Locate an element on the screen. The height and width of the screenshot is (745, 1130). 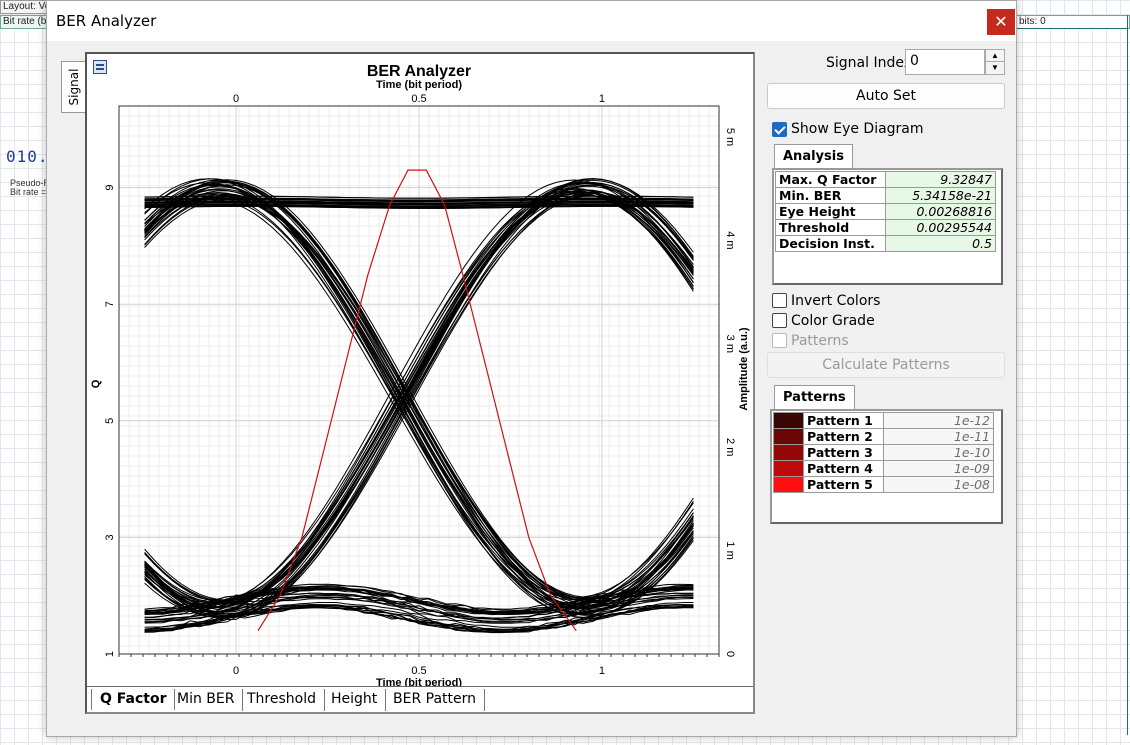
y-right-tick-label: 1 m is located at coordinates (730, 550).